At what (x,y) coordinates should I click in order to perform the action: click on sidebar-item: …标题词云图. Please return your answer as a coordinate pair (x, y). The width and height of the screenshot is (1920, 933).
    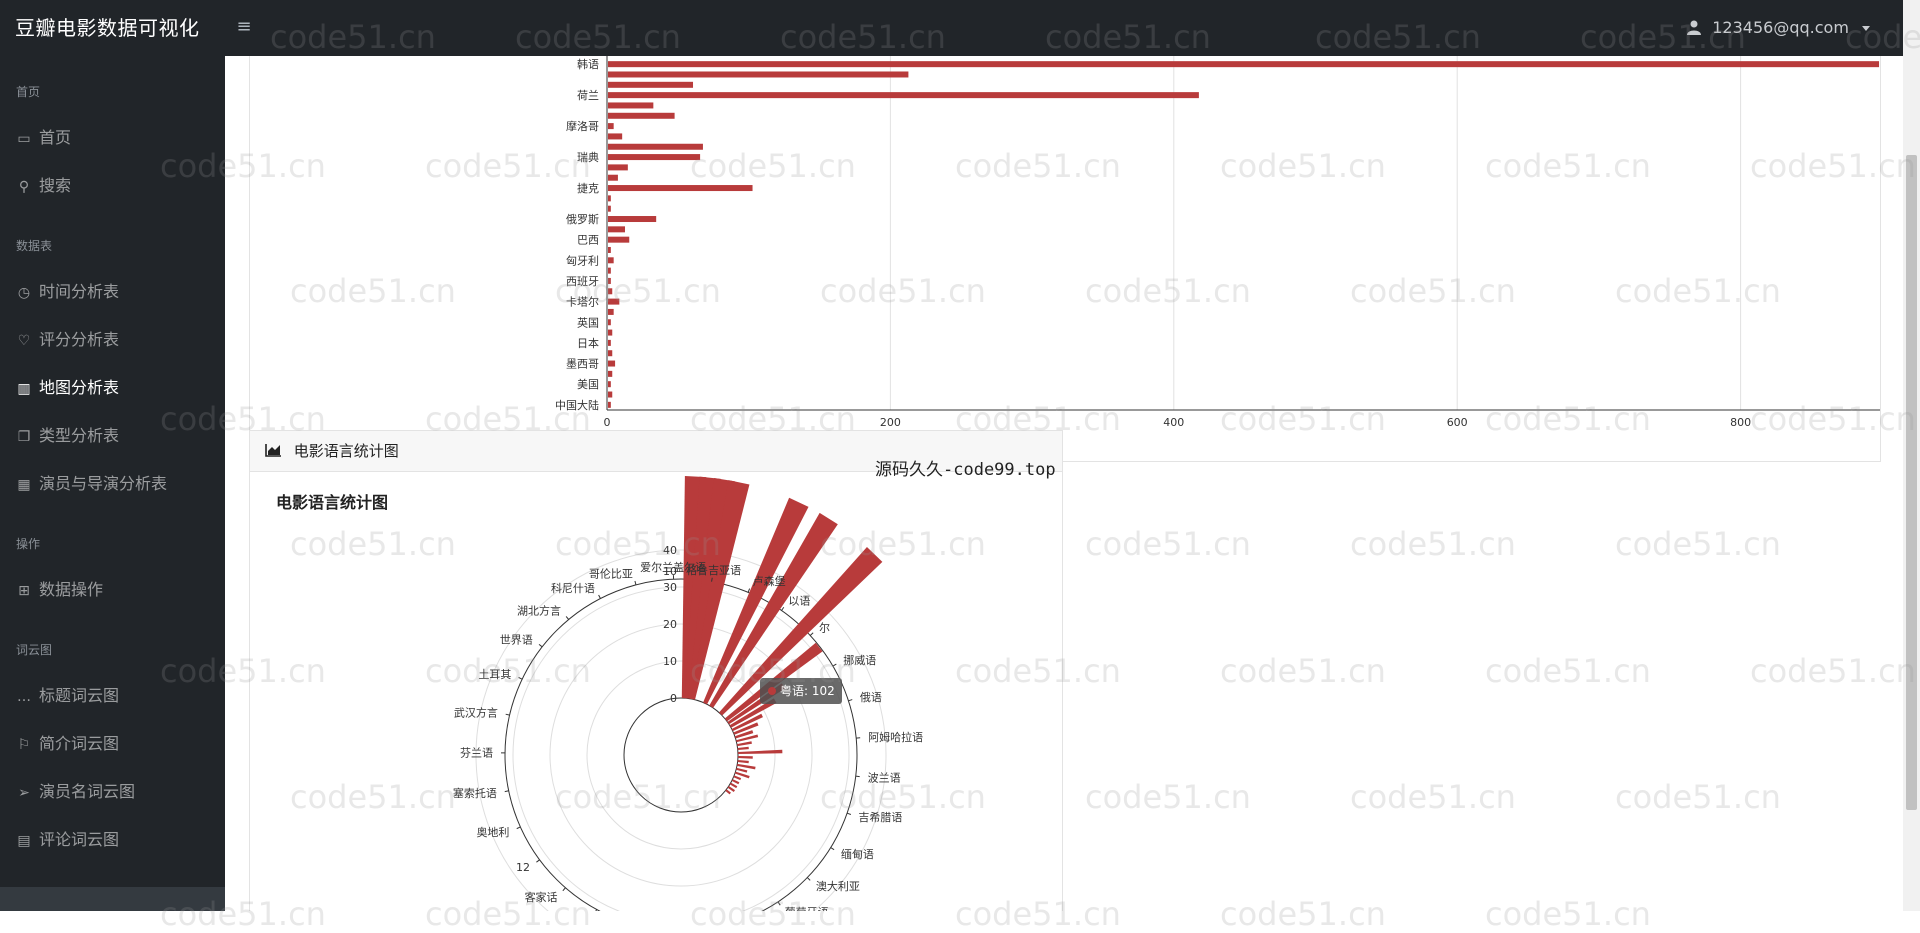
    Looking at the image, I should click on (112, 696).